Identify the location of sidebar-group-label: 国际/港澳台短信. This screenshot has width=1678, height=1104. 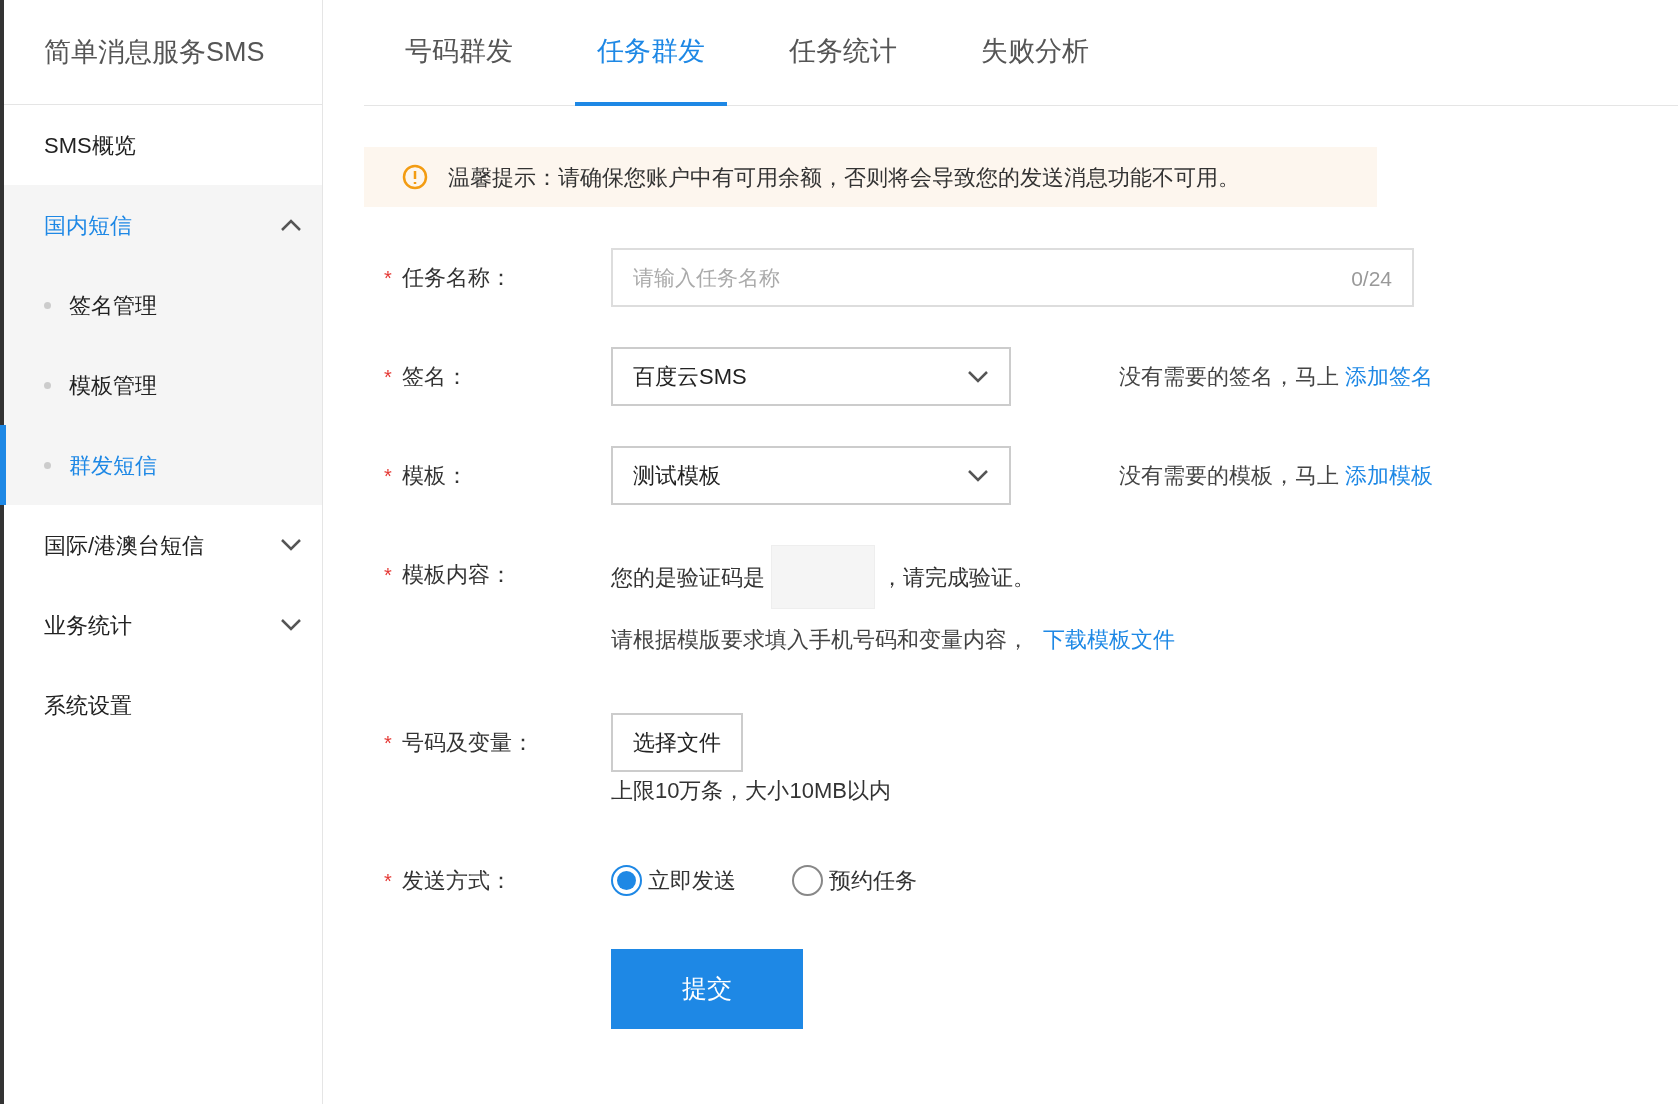
(124, 545).